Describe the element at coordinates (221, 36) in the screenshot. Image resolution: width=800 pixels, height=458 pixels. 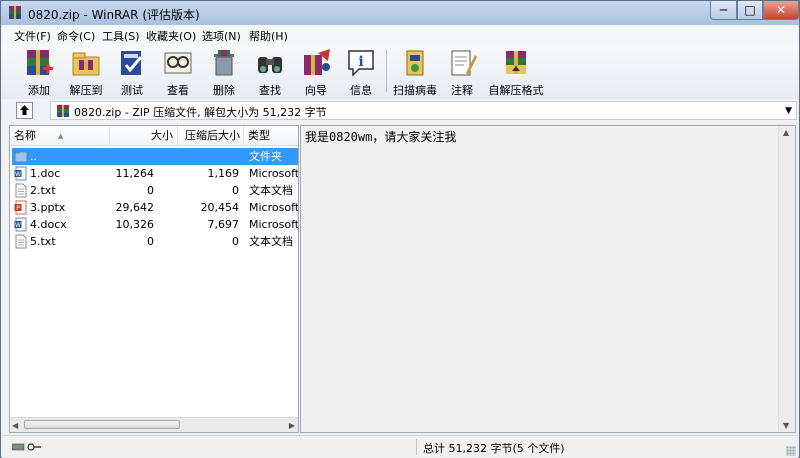
I see `menu-options: 选项(N)` at that location.